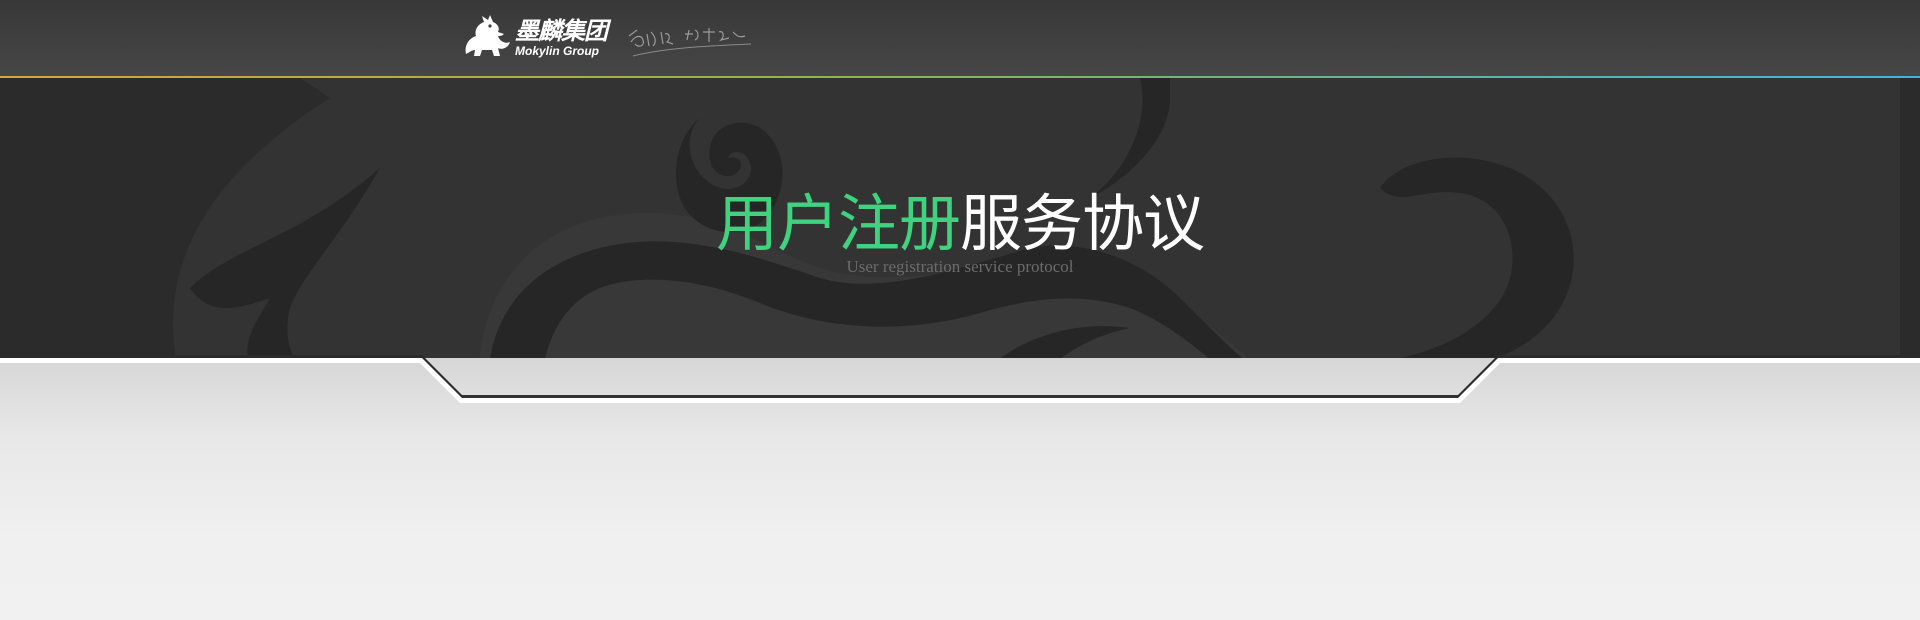 The width and height of the screenshot is (1920, 620). I want to click on banner-notch-edge, so click(960, 379).